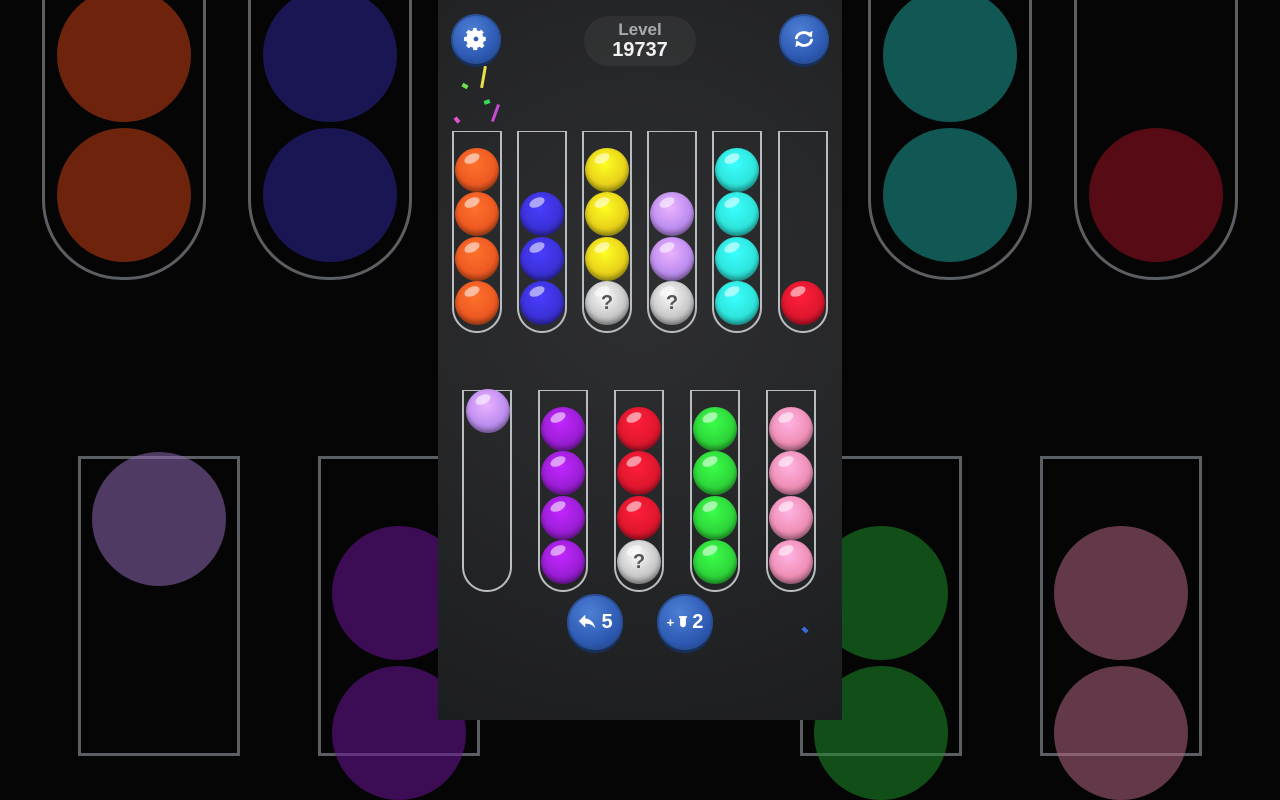  I want to click on undo-arrow-icon, so click(588, 622).